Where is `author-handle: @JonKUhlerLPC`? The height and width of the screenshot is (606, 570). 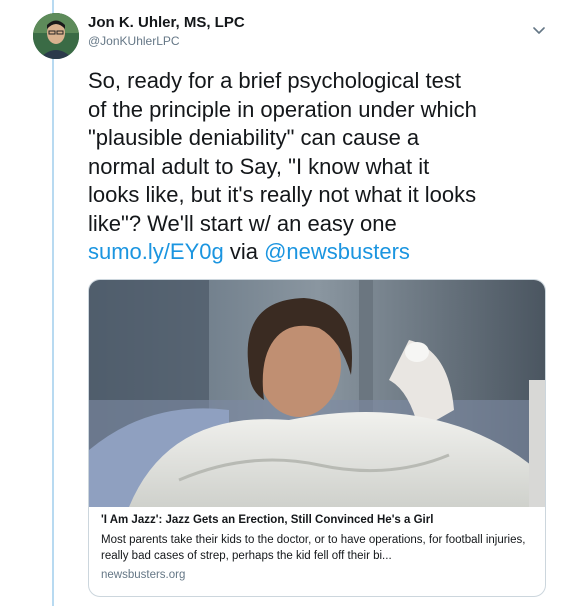 author-handle: @JonKUhlerLPC is located at coordinates (134, 41).